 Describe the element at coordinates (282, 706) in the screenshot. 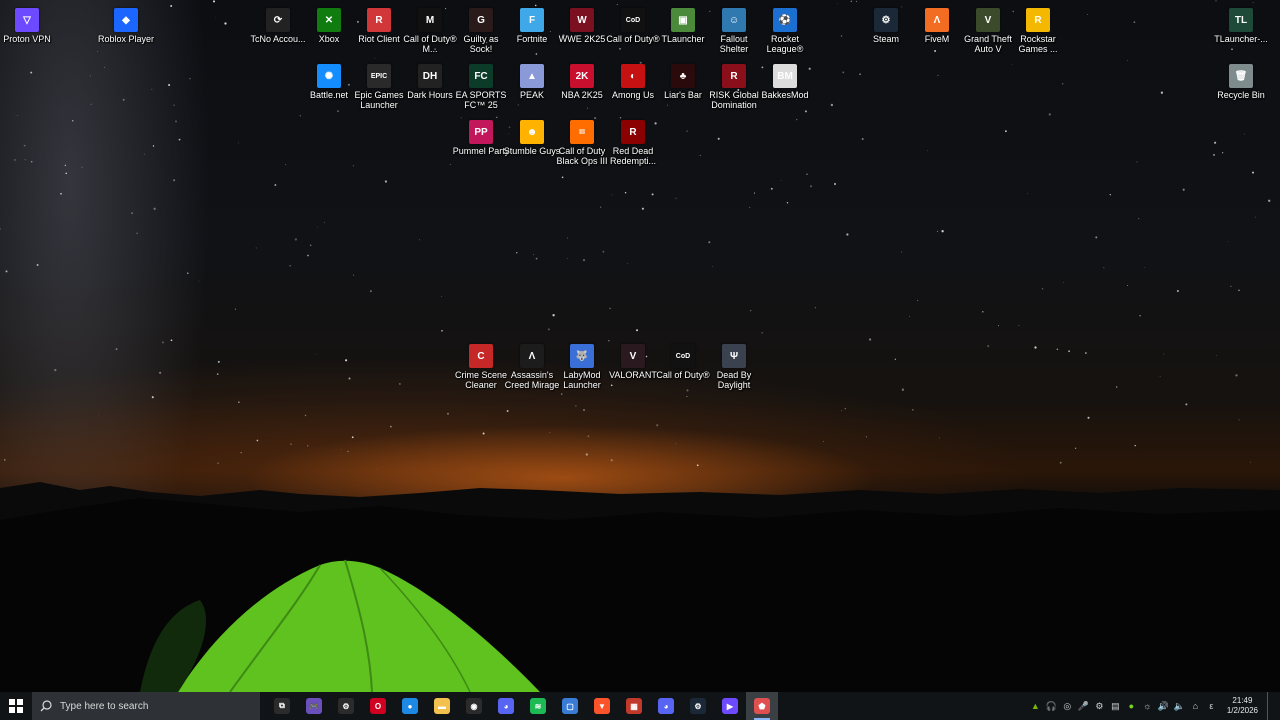

I see `taskbar-app-task-view: ⧉` at that location.